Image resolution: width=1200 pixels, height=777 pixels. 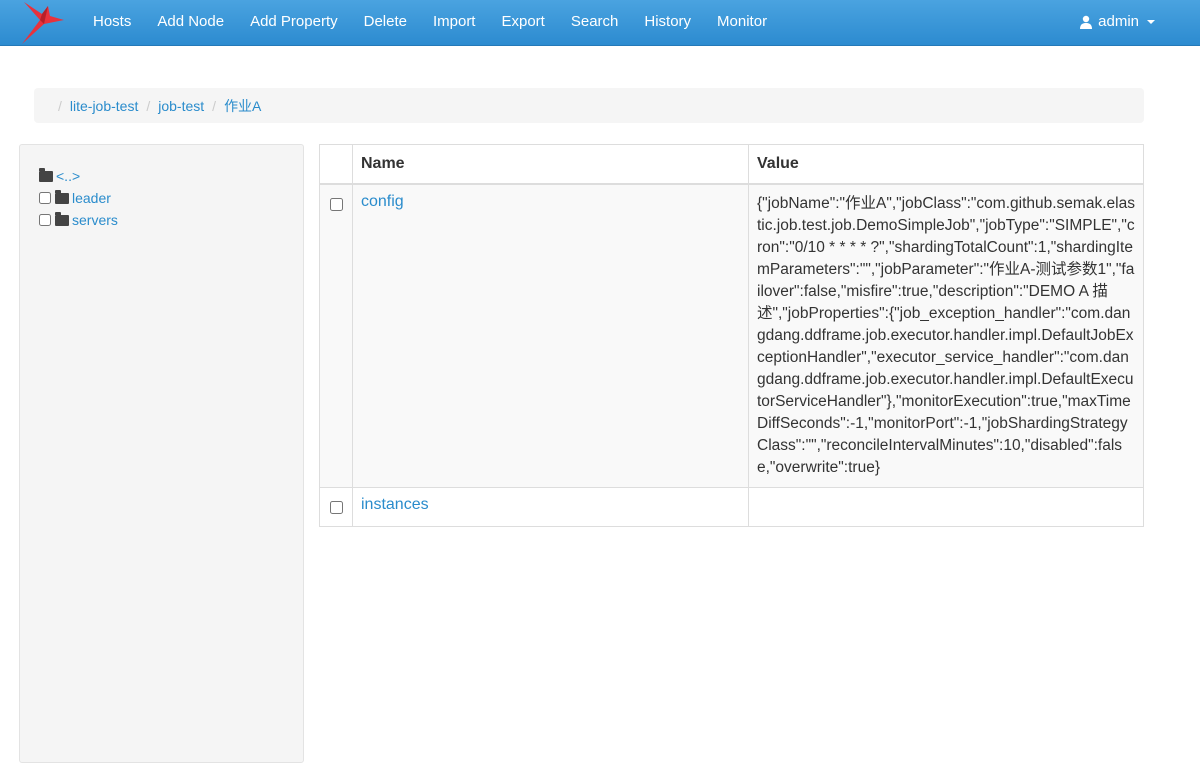 What do you see at coordinates (382, 201) in the screenshot?
I see `property-link-config: config` at bounding box center [382, 201].